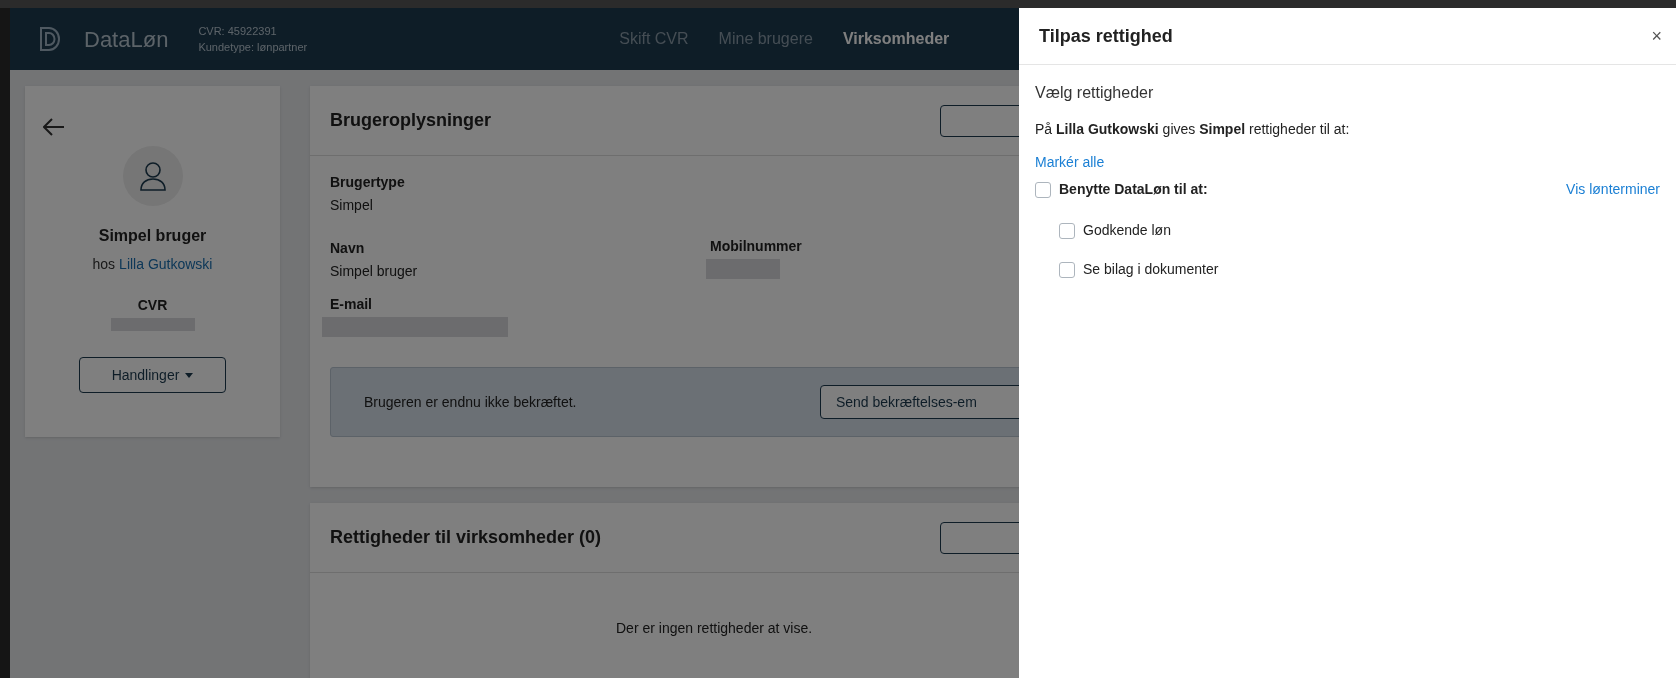  I want to click on cvr-label: CVR, so click(152, 305).